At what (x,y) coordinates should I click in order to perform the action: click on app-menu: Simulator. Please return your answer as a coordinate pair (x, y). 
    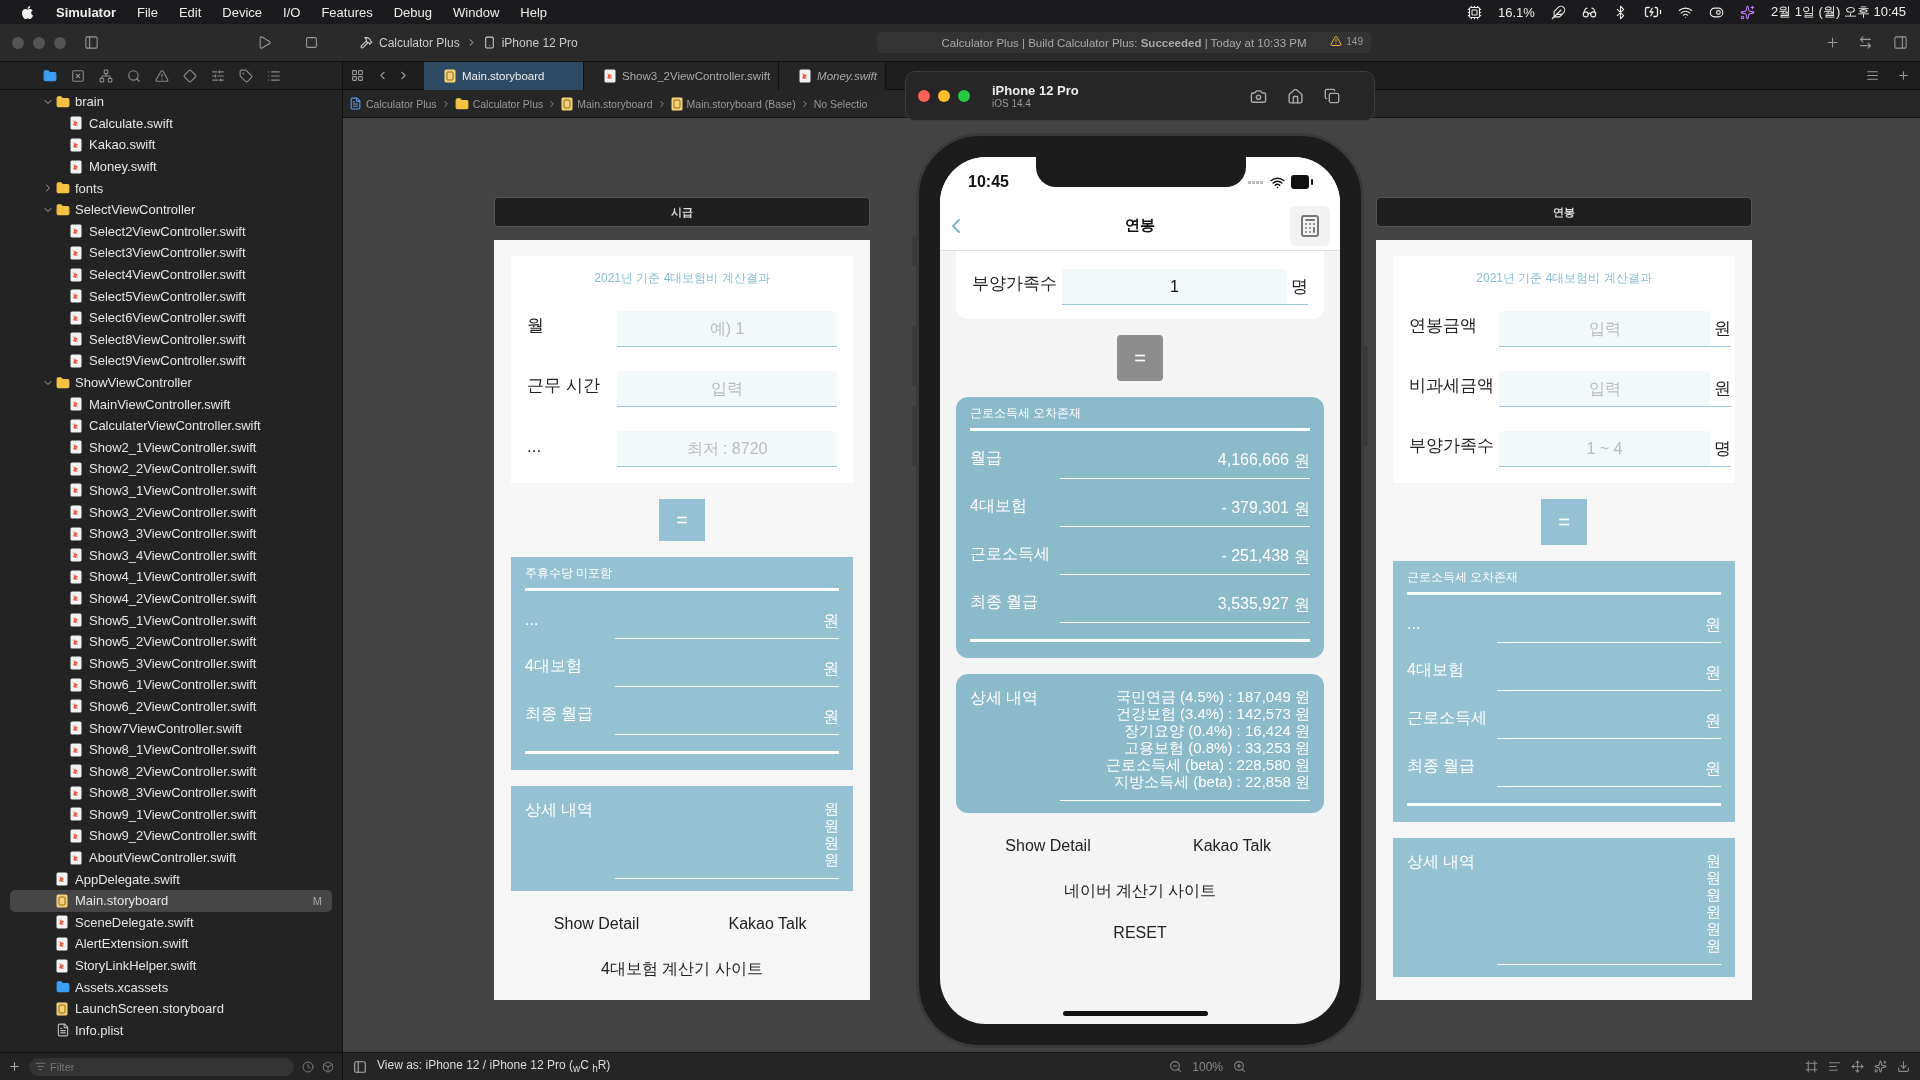
    Looking at the image, I should click on (86, 12).